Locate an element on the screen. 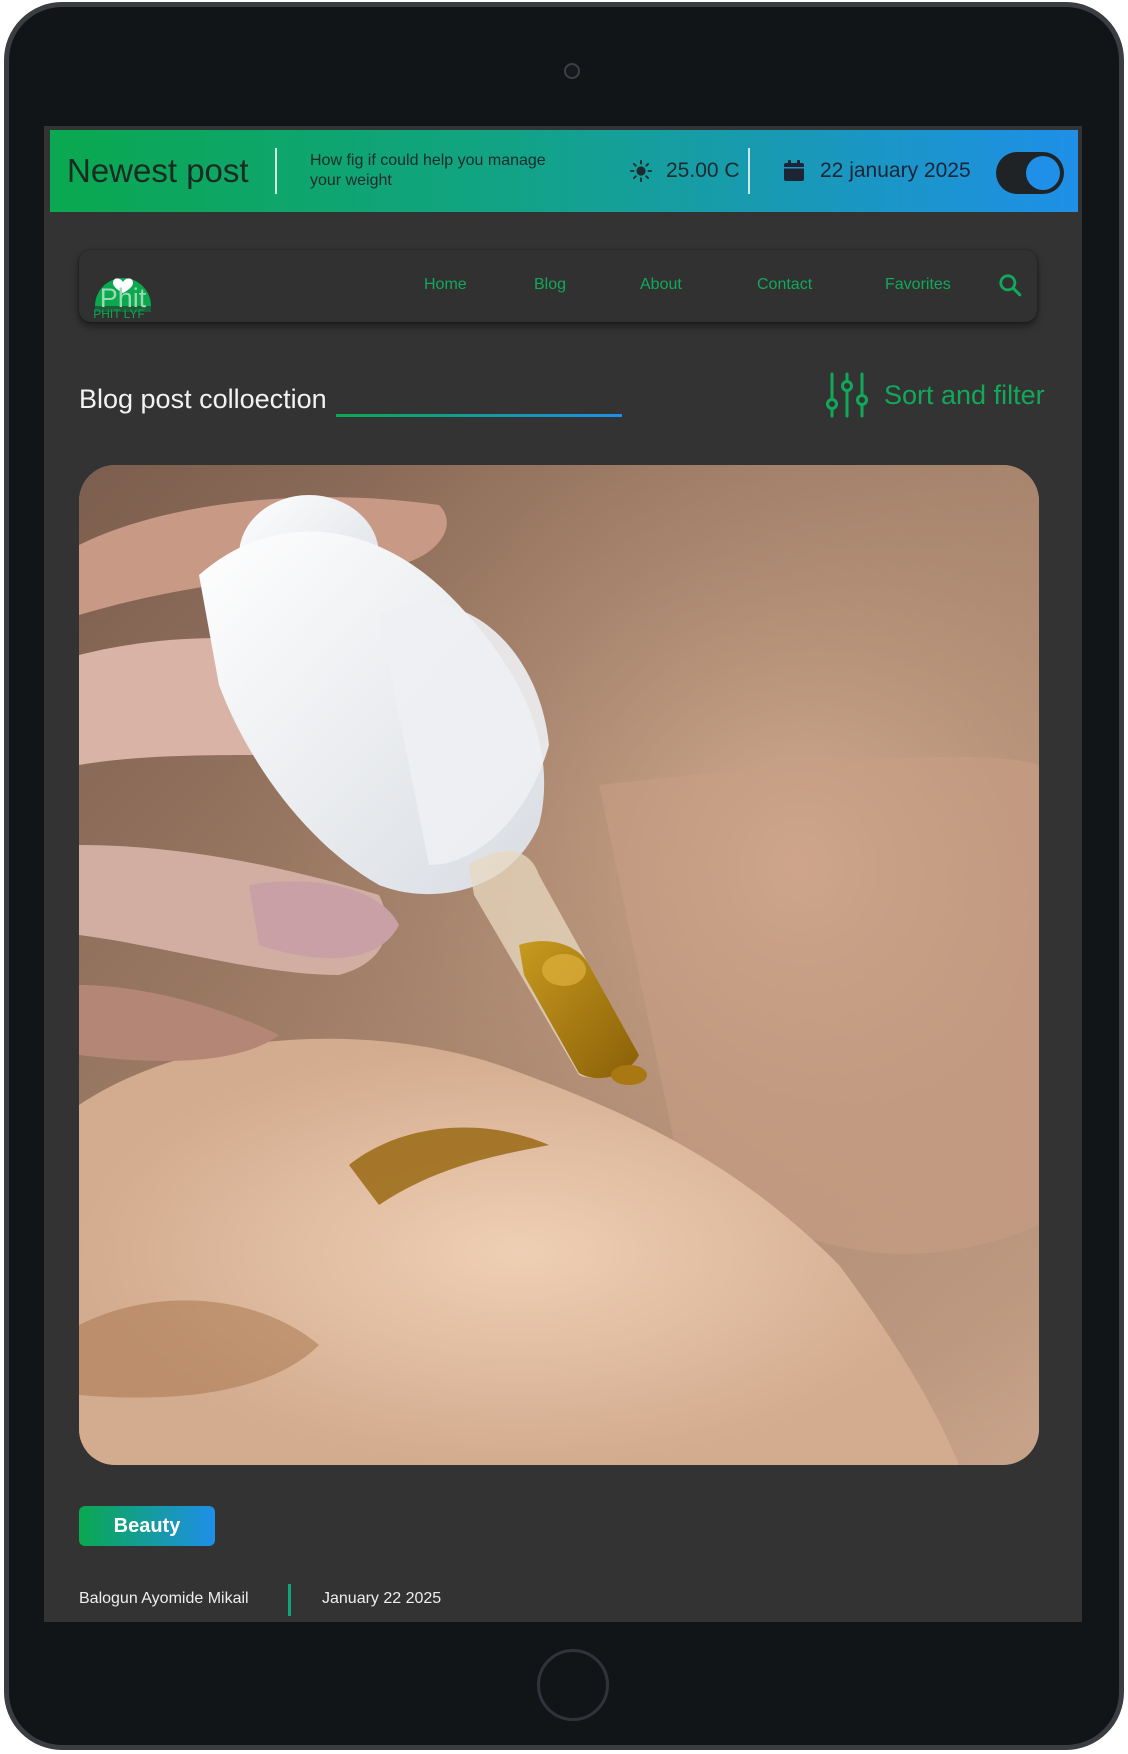  banner-title: Newest post is located at coordinates (158, 170).